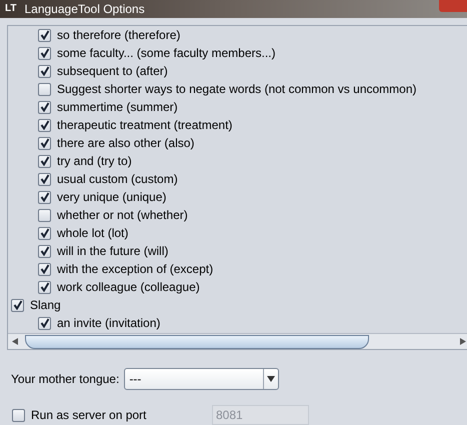 The height and width of the screenshot is (425, 467). I want to click on rule-label: with the exception of (except), so click(135, 269).